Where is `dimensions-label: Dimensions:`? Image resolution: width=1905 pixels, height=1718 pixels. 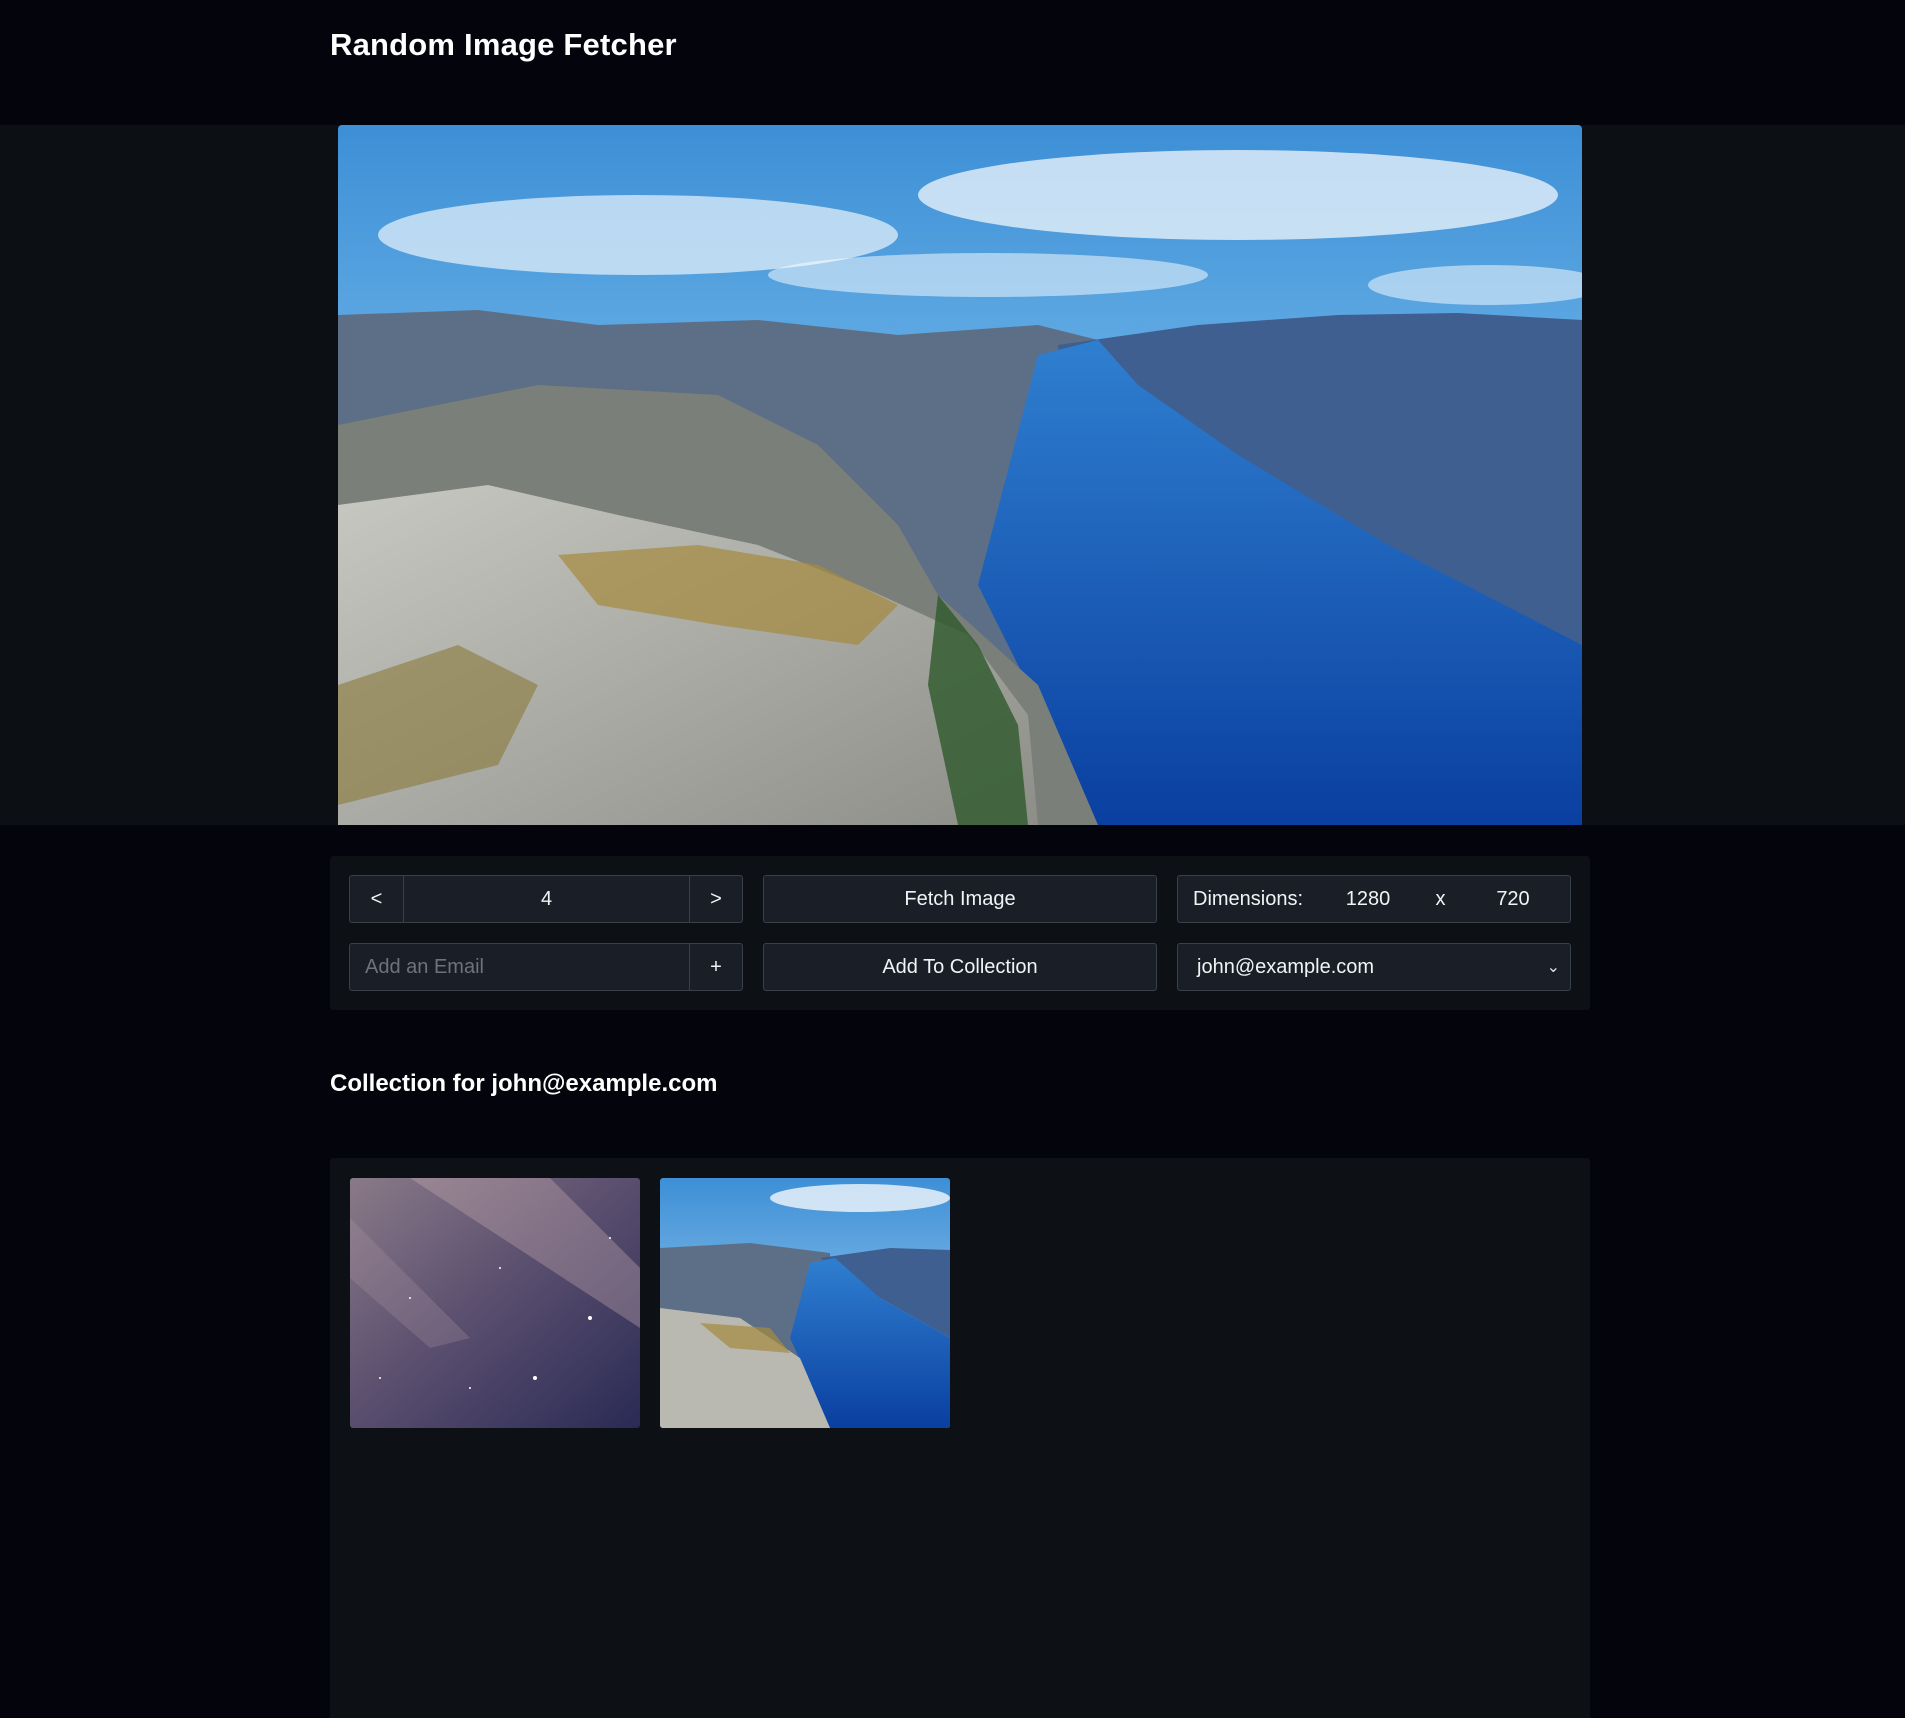
dimensions-label: Dimensions: is located at coordinates (1248, 898).